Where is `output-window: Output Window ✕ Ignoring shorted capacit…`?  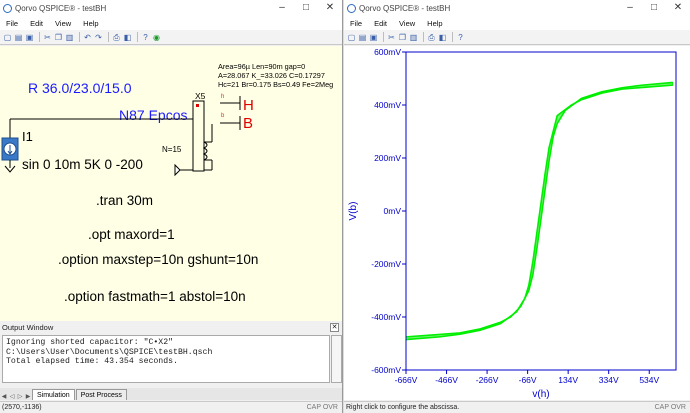
output-window: Output Window ✕ Ignoring shorted capacit… is located at coordinates (171, 361).